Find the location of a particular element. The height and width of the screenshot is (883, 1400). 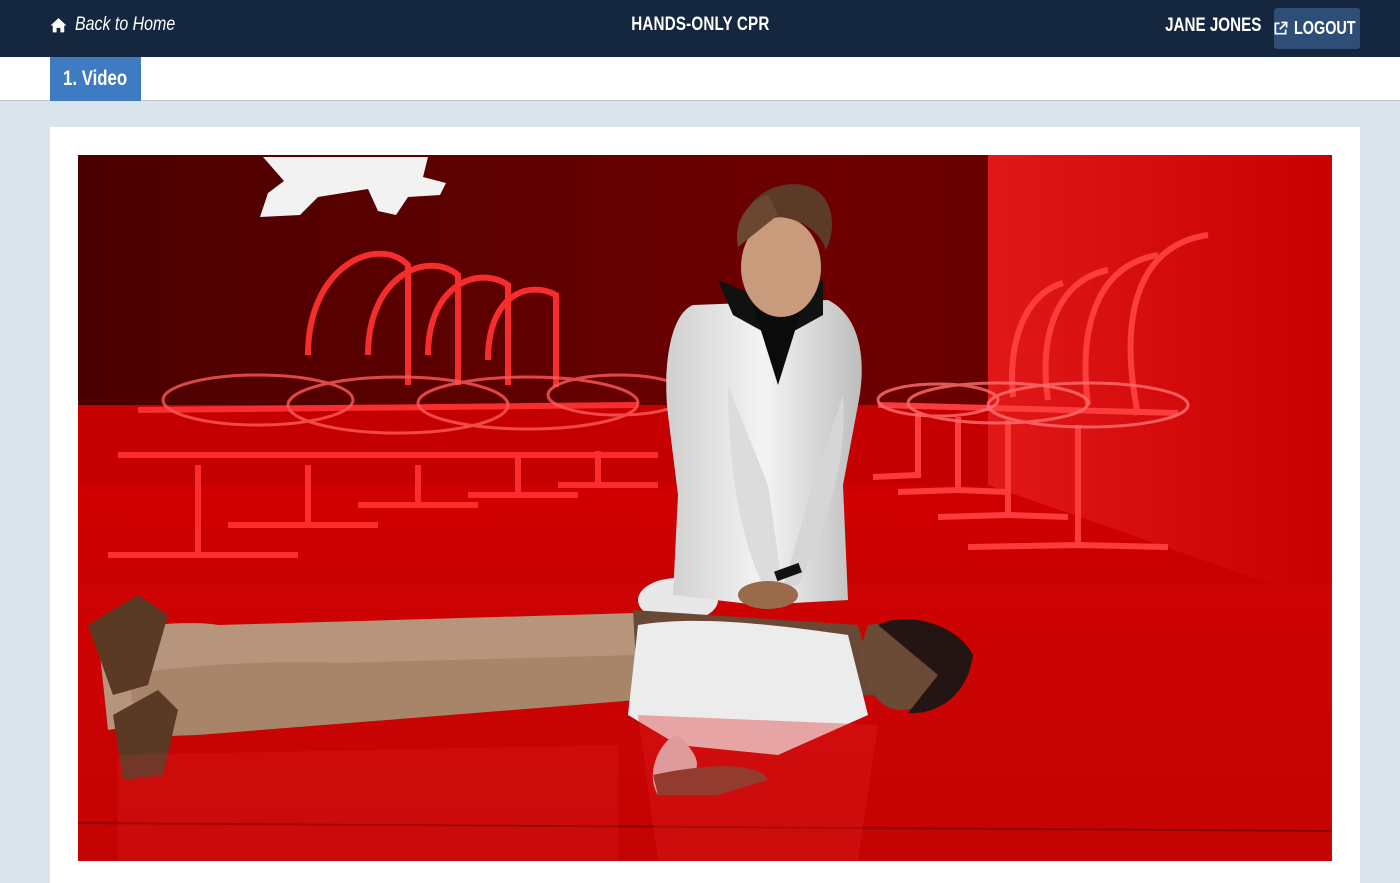

external-link-icon is located at coordinates (1280, 28).